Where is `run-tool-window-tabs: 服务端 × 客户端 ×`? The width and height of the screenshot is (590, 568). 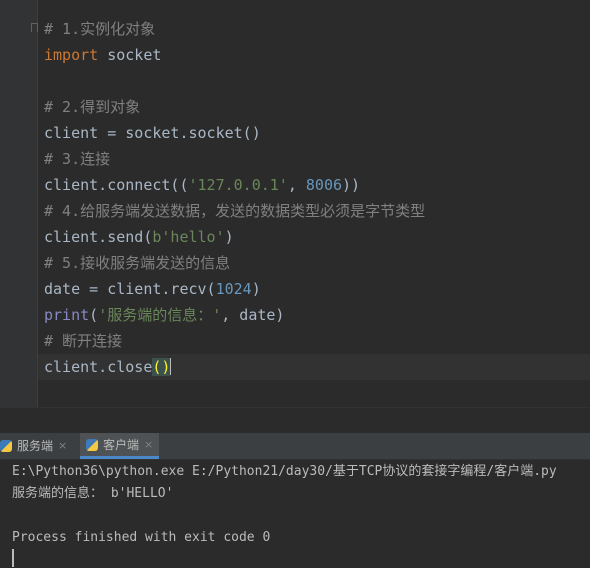 run-tool-window-tabs: 服务端 × 客户端 × is located at coordinates (295, 446).